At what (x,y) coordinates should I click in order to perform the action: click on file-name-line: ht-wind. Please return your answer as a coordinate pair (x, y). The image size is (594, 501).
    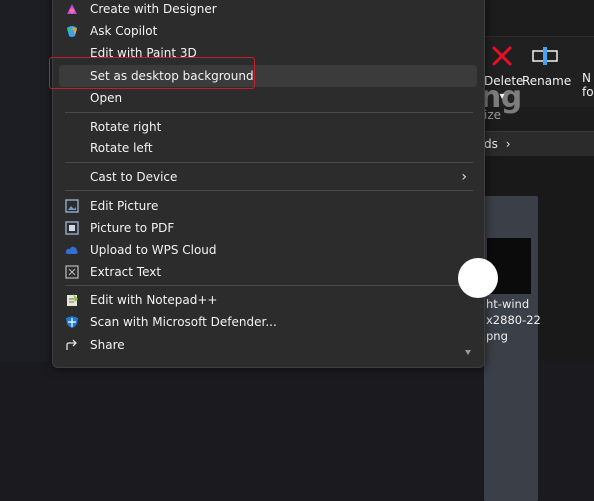
    Looking at the image, I should click on (508, 304).